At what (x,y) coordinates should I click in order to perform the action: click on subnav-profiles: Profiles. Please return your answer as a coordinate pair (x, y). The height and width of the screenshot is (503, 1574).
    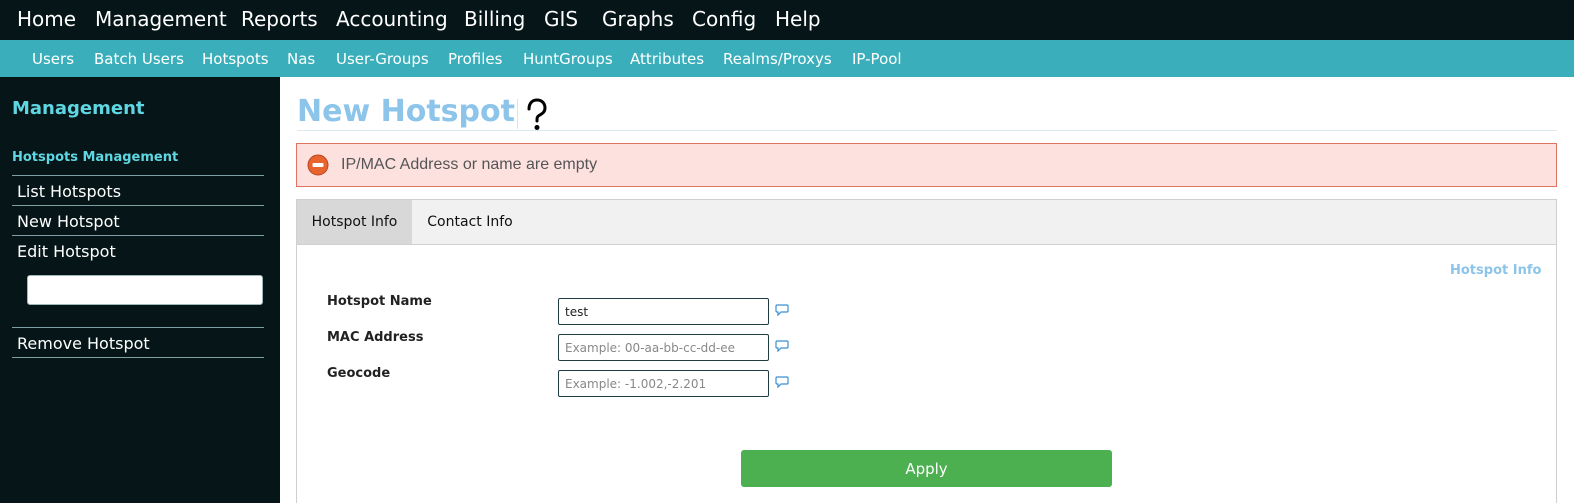
    Looking at the image, I should click on (475, 59).